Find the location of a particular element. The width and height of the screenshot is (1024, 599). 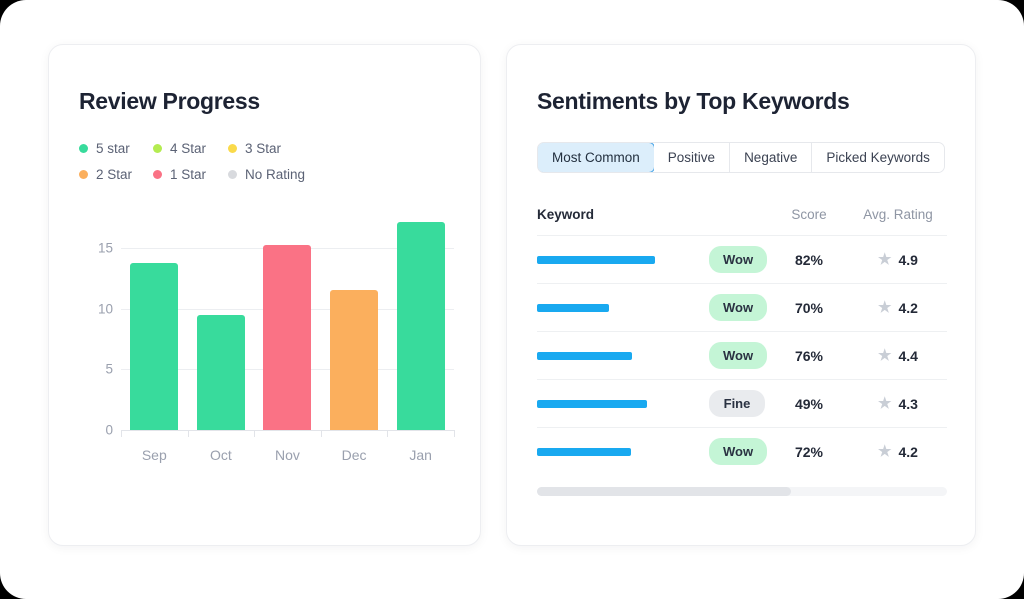

legend-item-2-star: 2 Star is located at coordinates (116, 174).